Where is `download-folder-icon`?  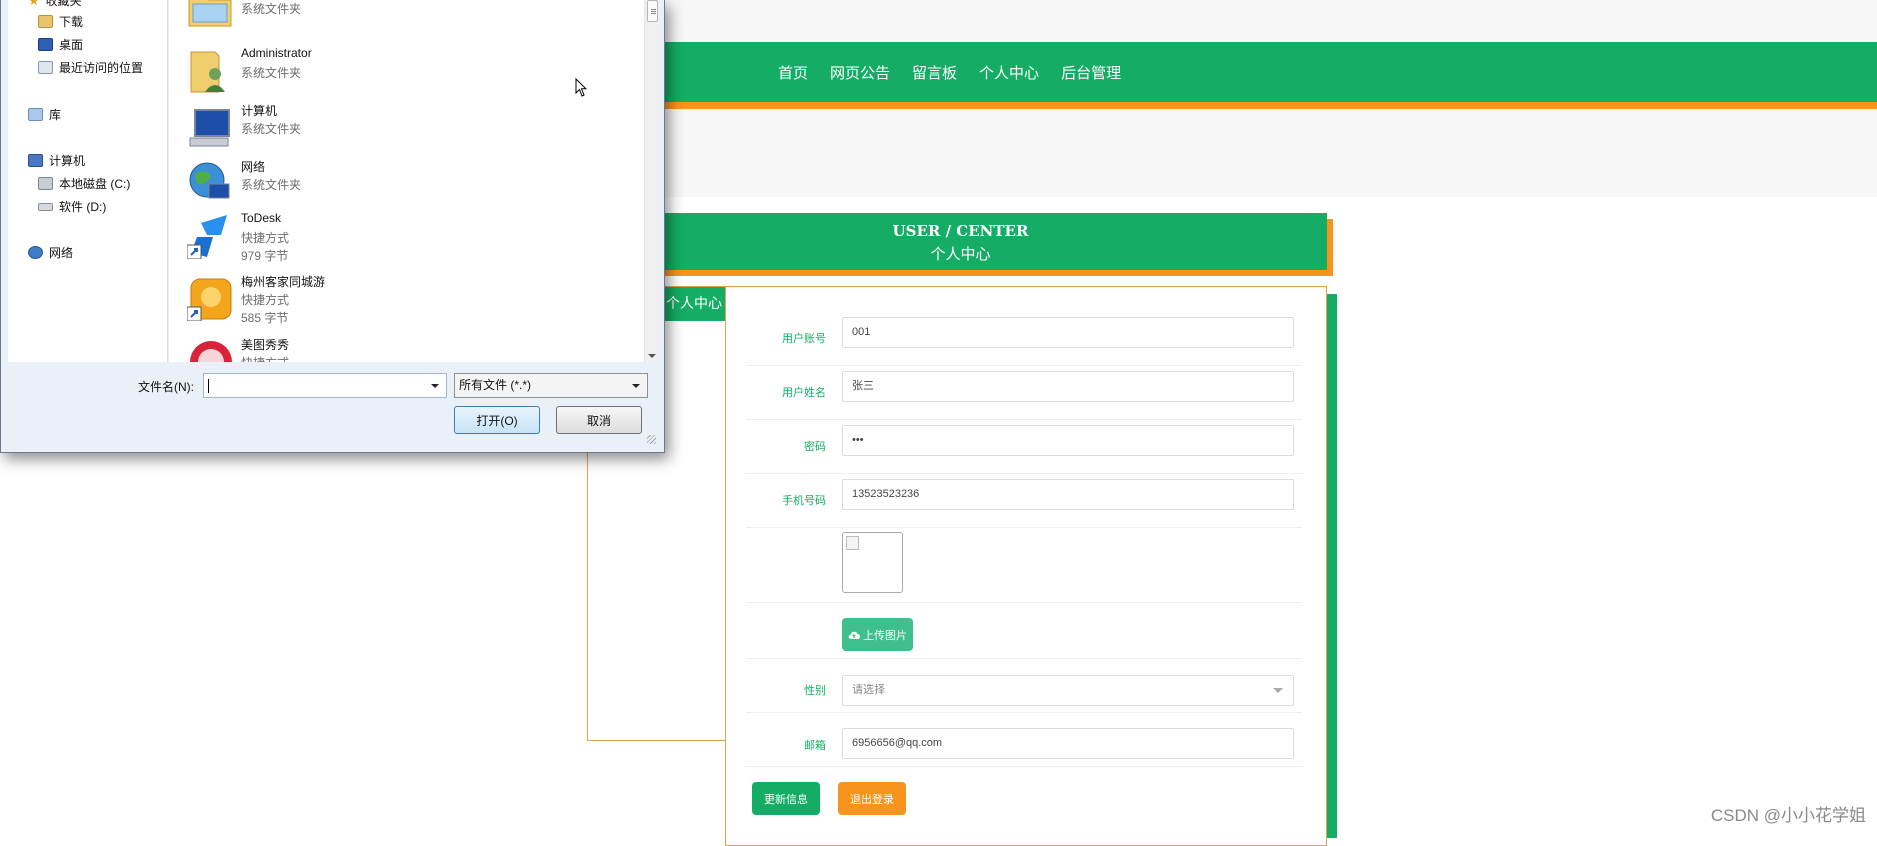
download-folder-icon is located at coordinates (45, 21).